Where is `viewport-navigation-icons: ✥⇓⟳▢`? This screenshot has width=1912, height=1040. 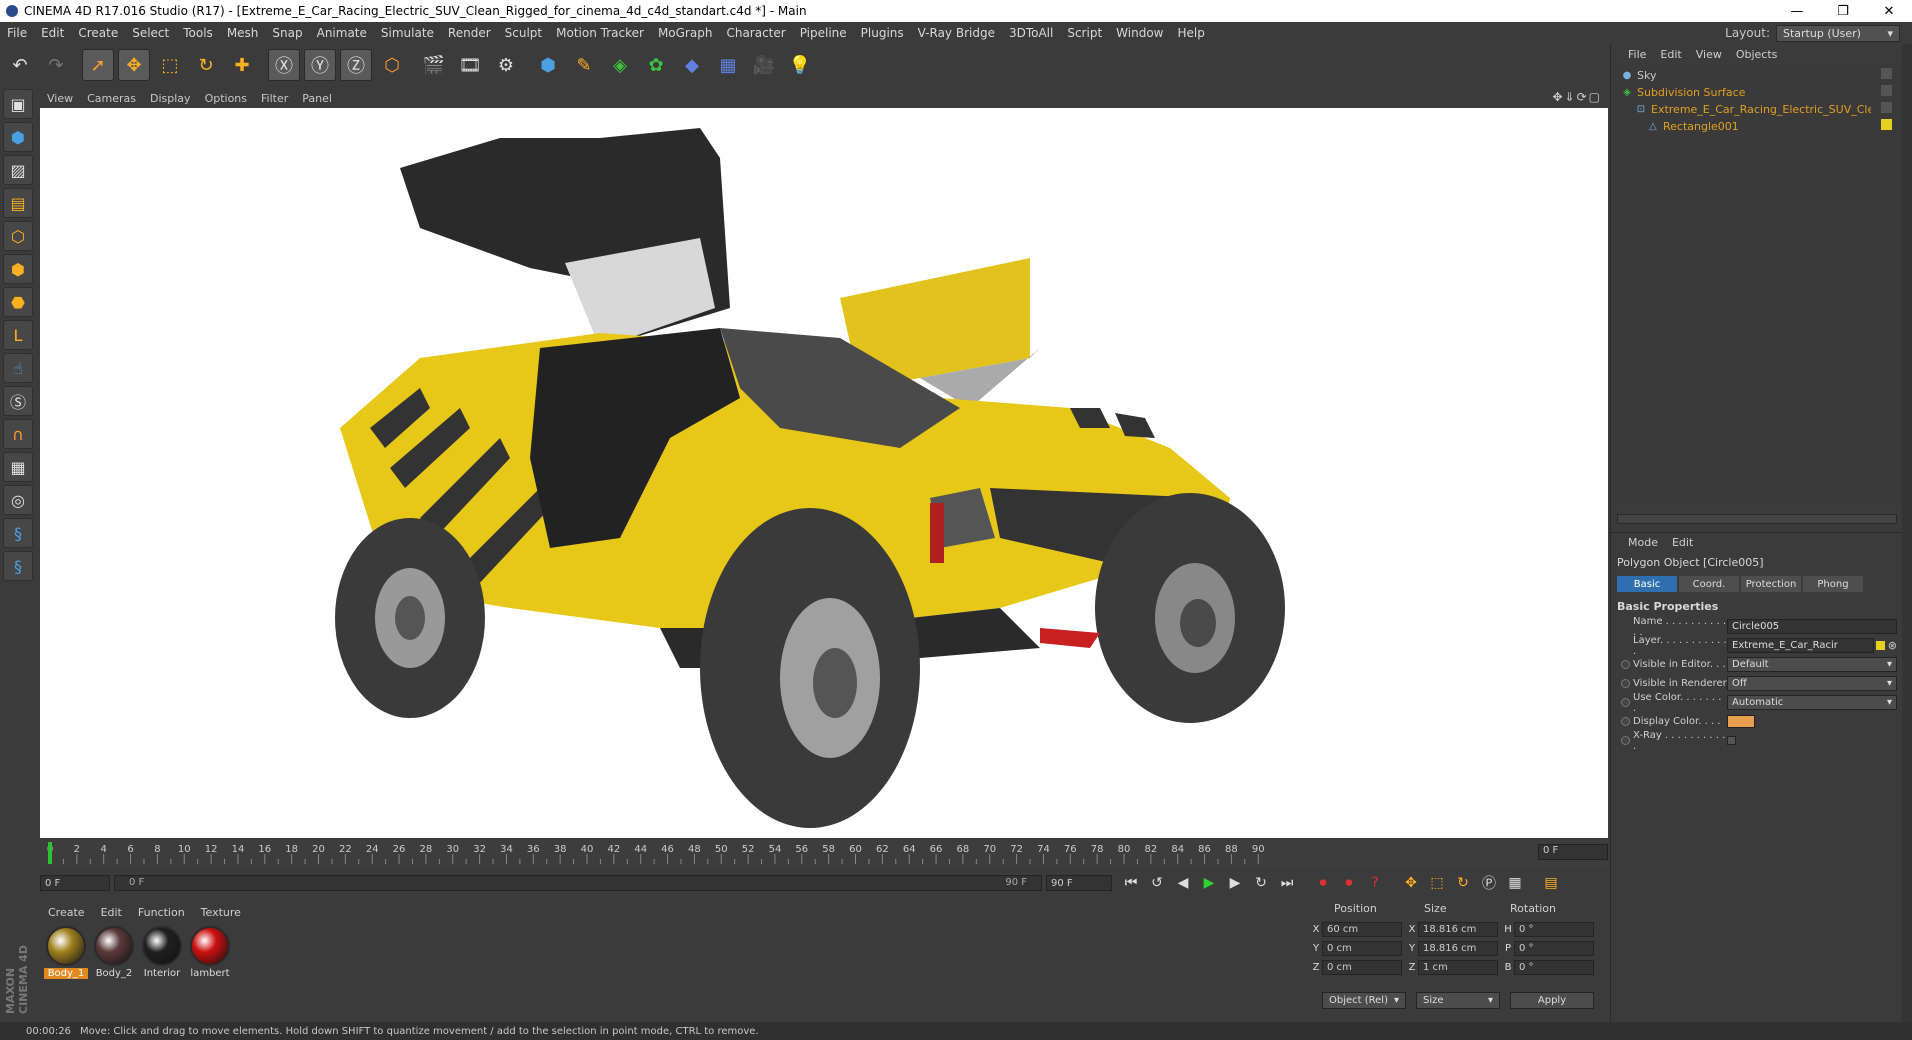 viewport-navigation-icons: ✥⇓⟳▢ is located at coordinates (1577, 97).